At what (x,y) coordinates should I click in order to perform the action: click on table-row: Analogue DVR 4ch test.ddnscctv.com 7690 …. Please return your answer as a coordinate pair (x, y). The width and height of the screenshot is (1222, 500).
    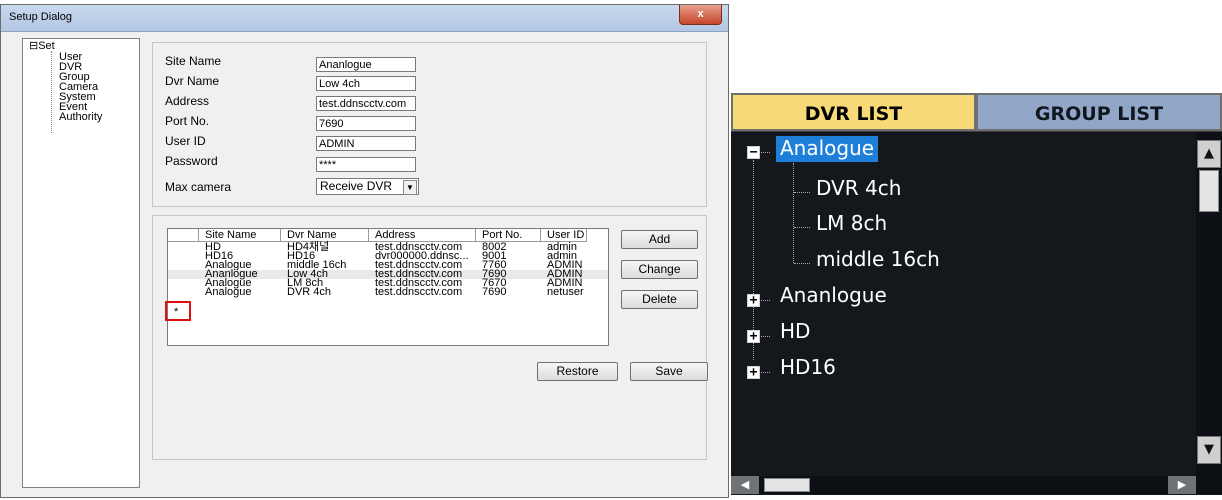
    Looking at the image, I should click on (388, 292).